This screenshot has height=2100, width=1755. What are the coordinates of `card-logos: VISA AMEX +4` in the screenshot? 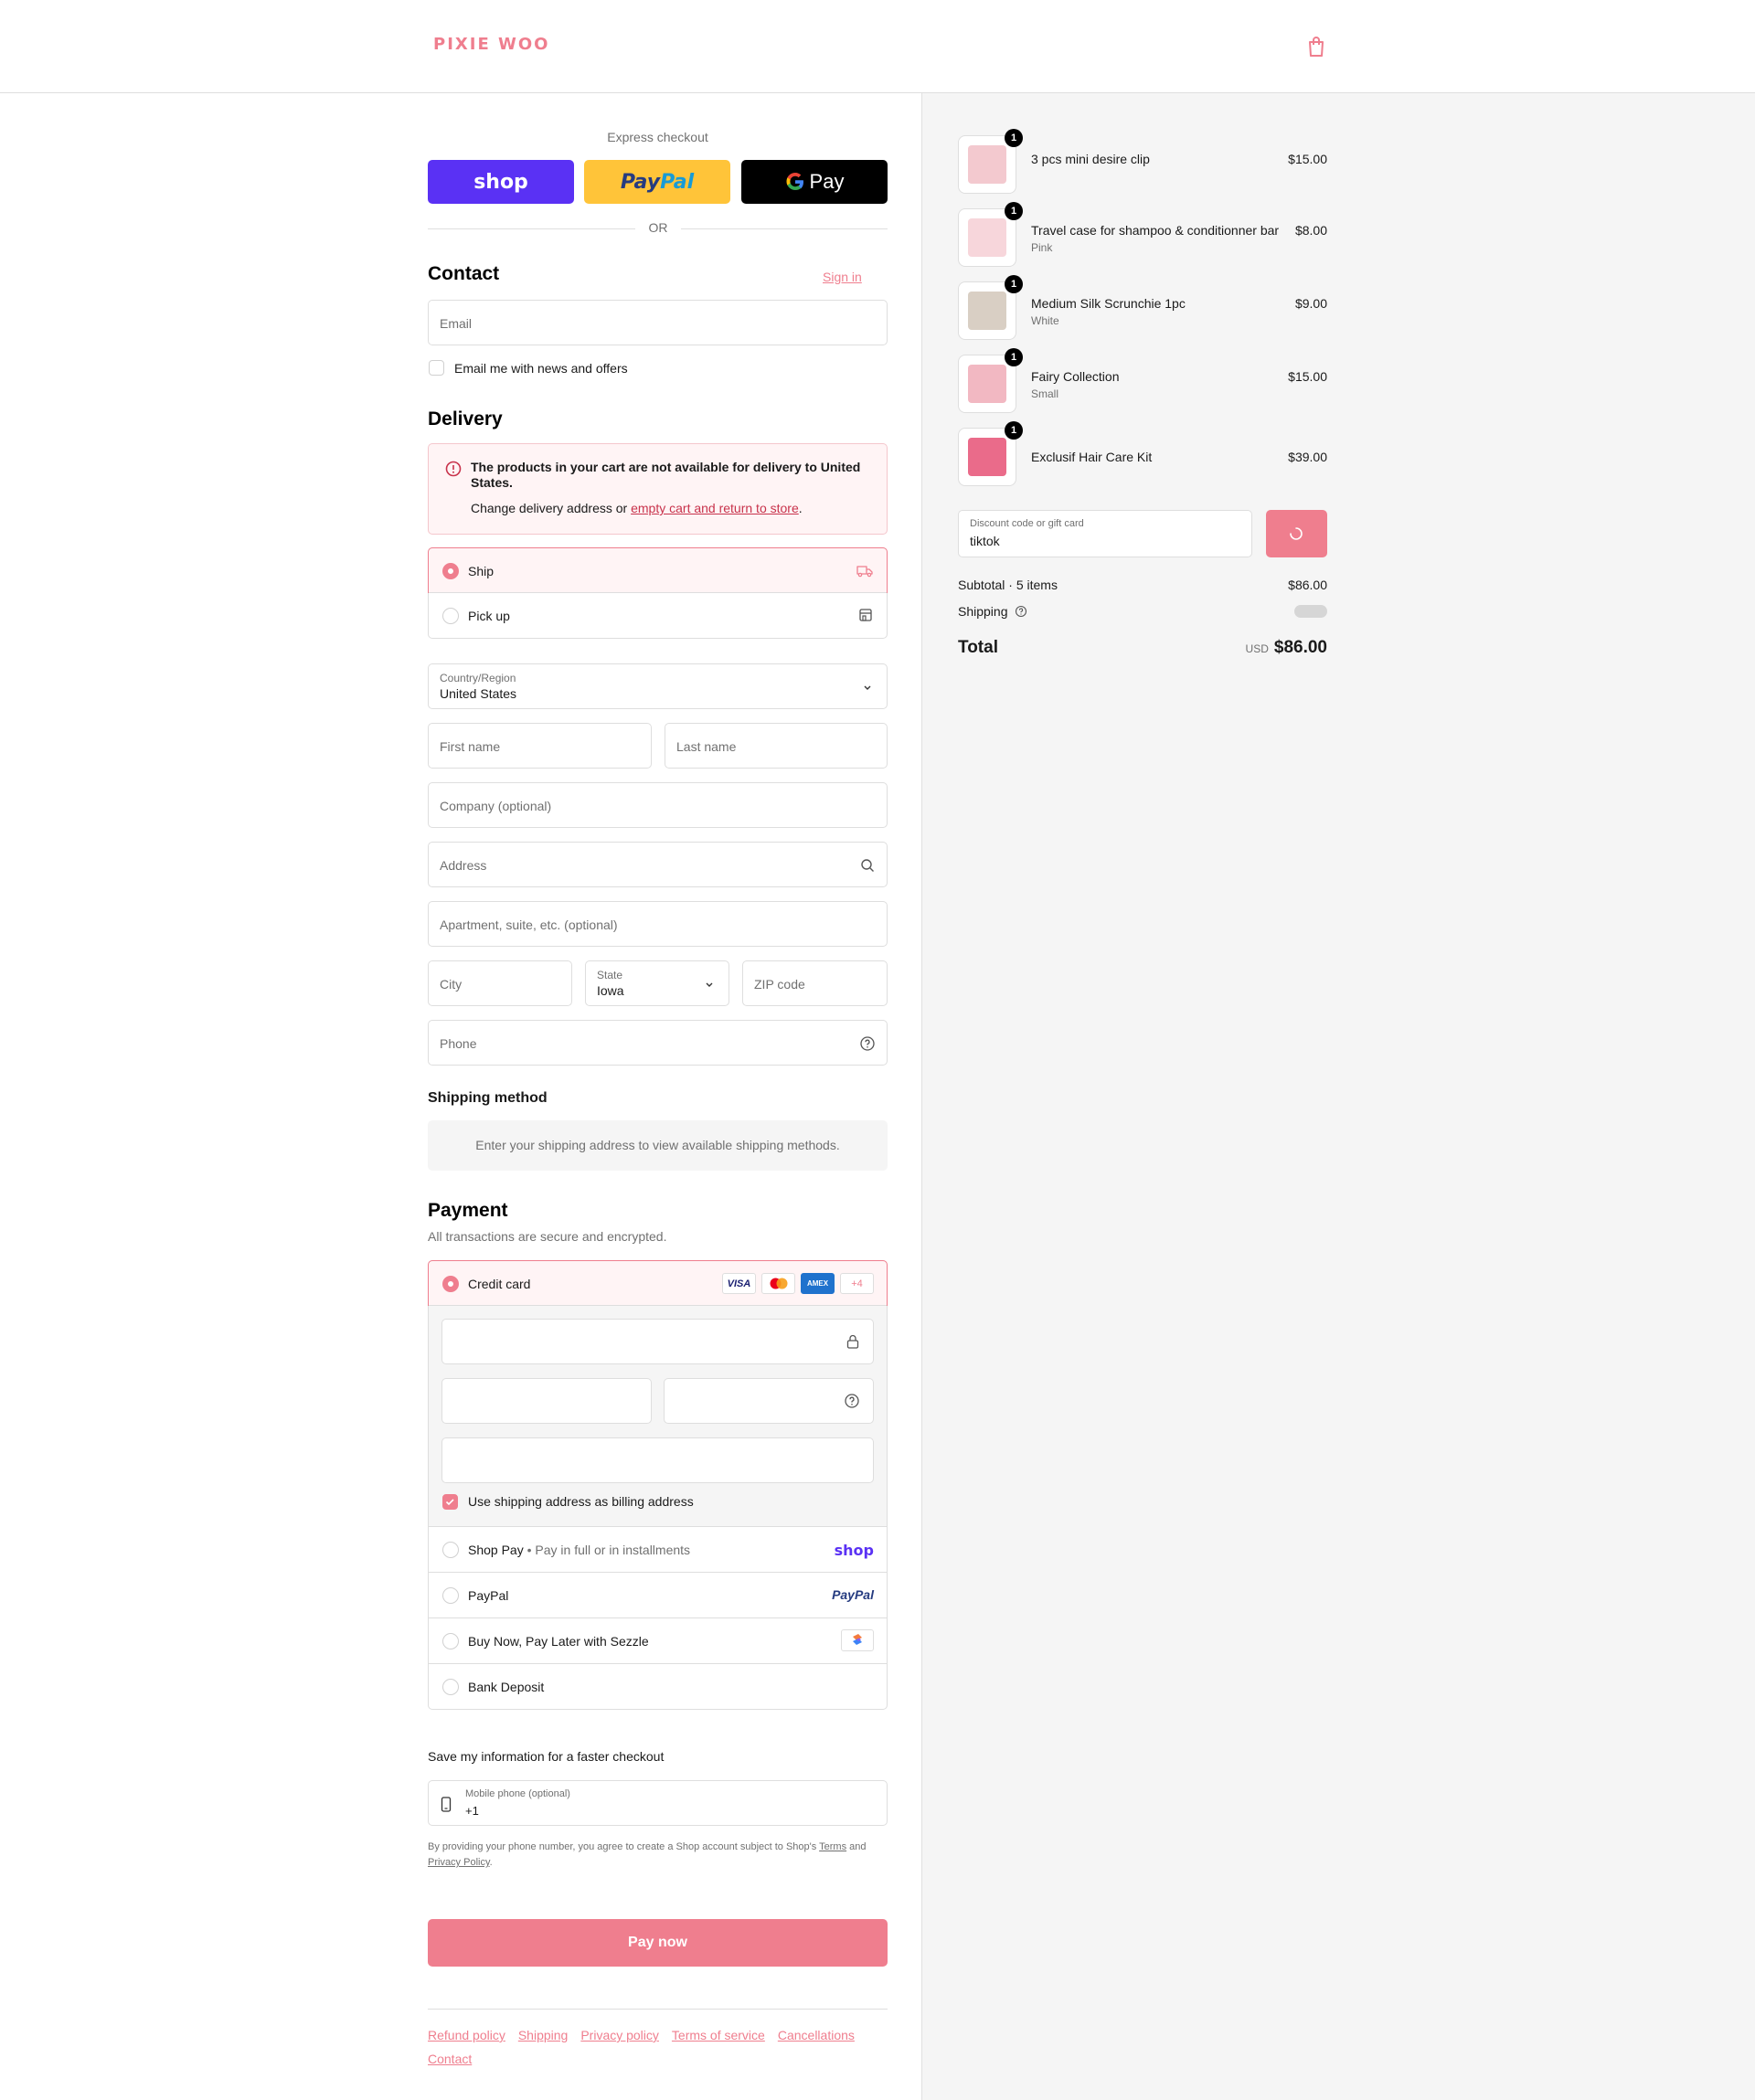 It's located at (798, 1283).